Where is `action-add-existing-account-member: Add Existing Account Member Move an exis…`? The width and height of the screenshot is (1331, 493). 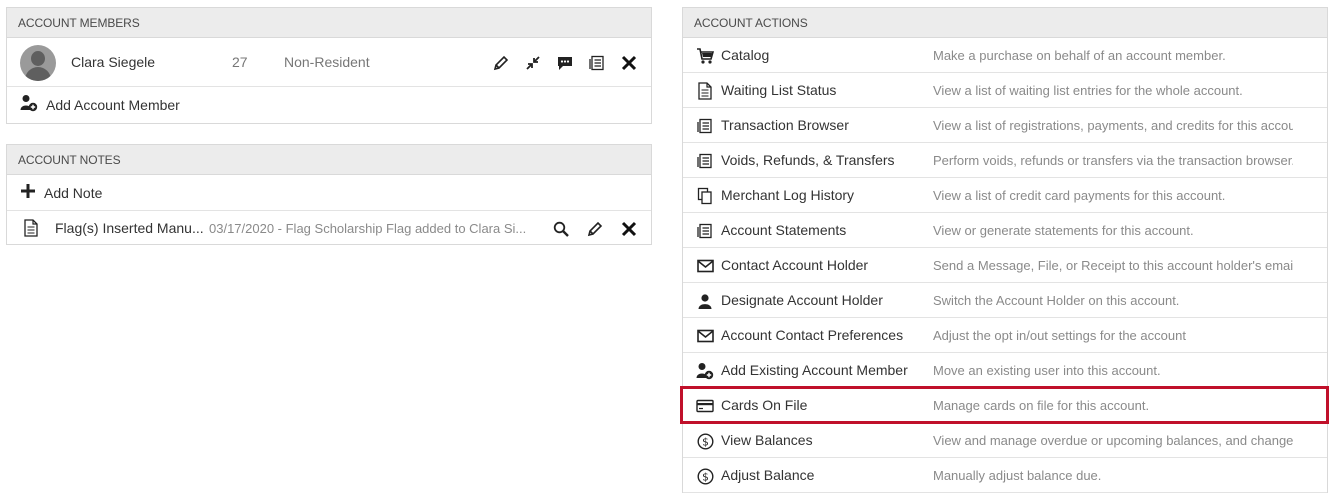
action-add-existing-account-member: Add Existing Account Member Move an exis… is located at coordinates (1005, 370).